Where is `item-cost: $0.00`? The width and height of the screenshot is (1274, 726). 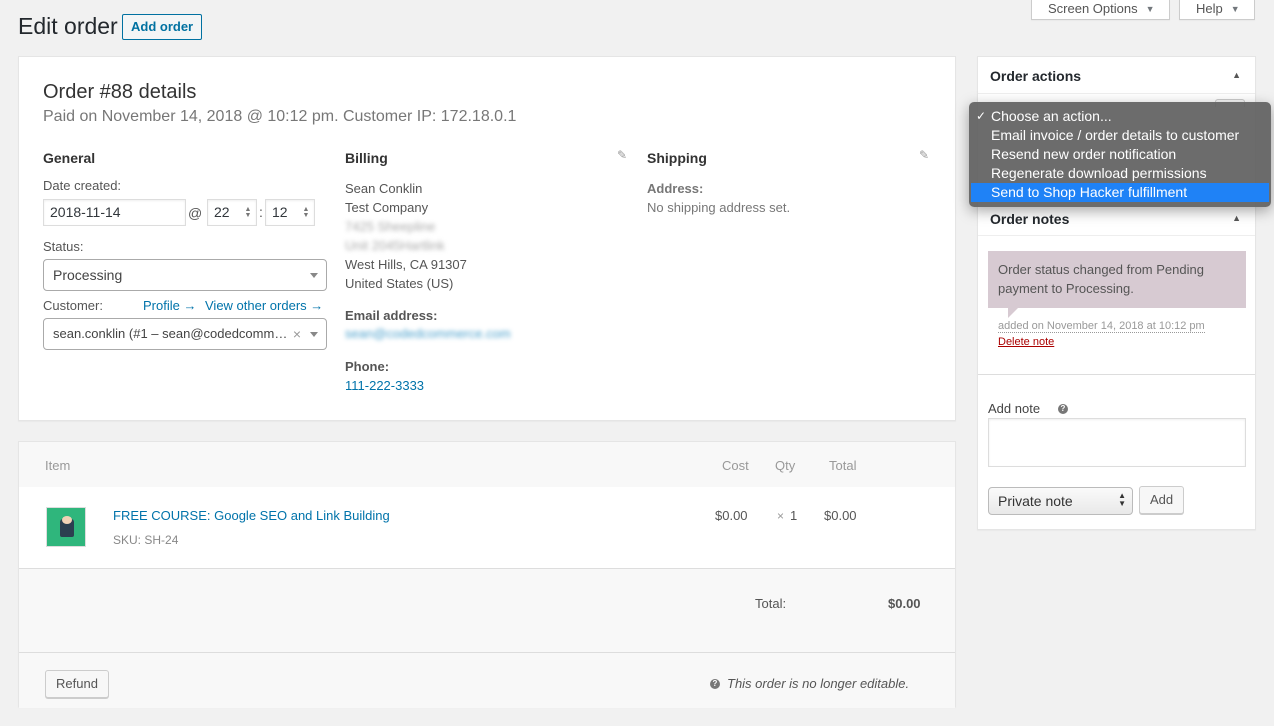
item-cost: $0.00 is located at coordinates (731, 515).